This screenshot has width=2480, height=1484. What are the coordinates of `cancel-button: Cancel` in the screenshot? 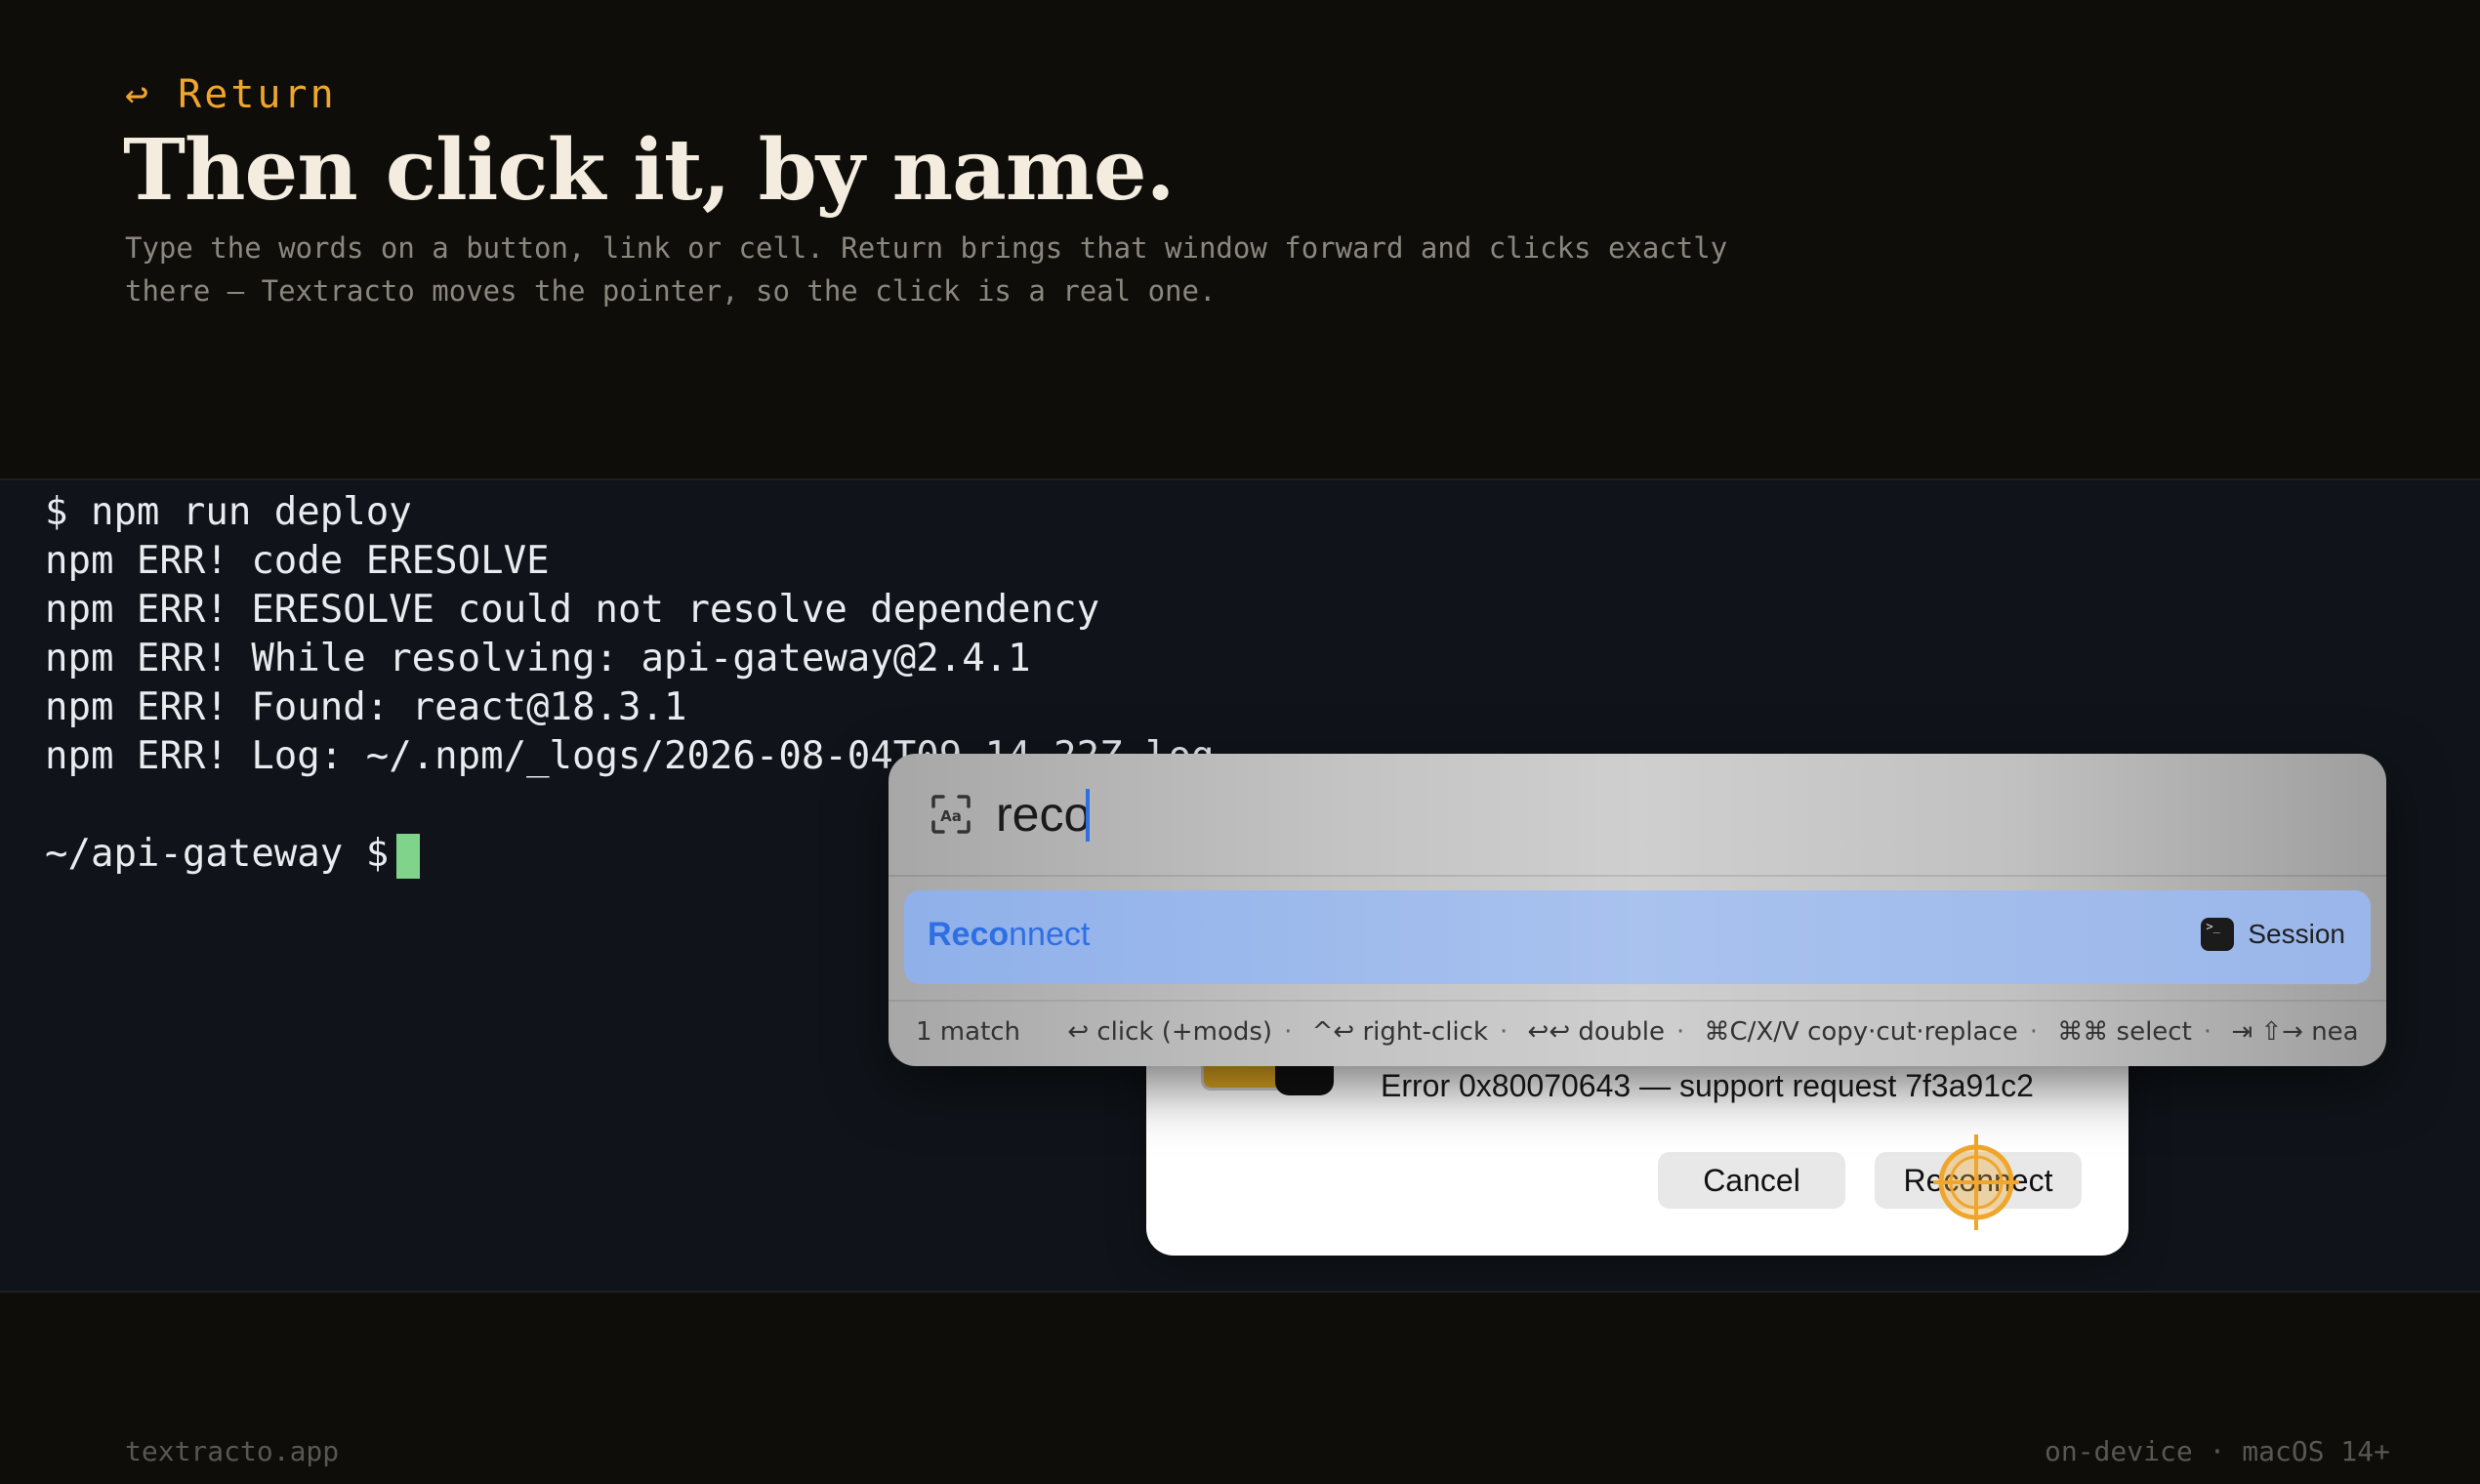 It's located at (1751, 1180).